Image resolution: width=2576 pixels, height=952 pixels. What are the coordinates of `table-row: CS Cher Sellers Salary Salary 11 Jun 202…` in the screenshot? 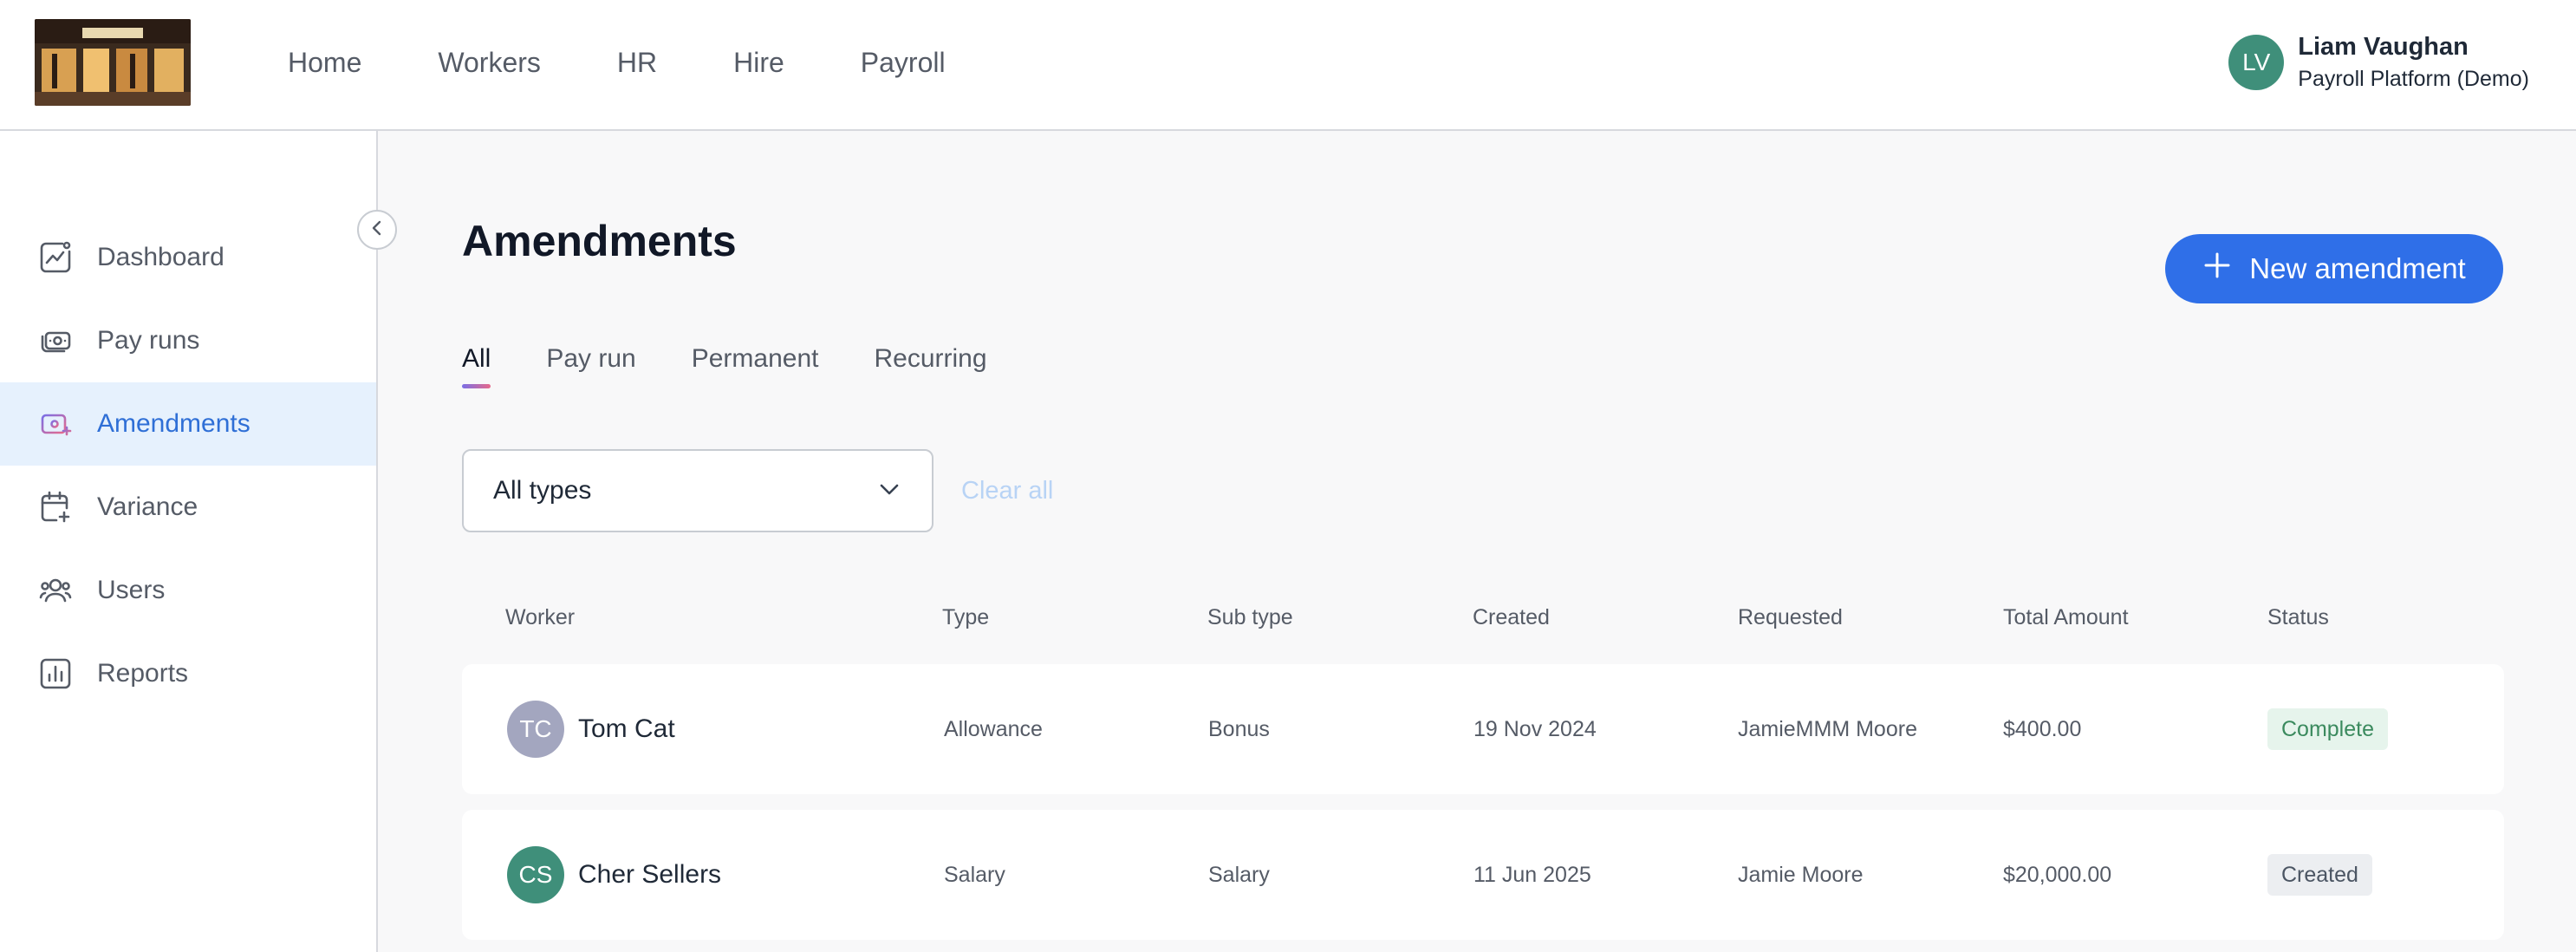 It's located at (1483, 875).